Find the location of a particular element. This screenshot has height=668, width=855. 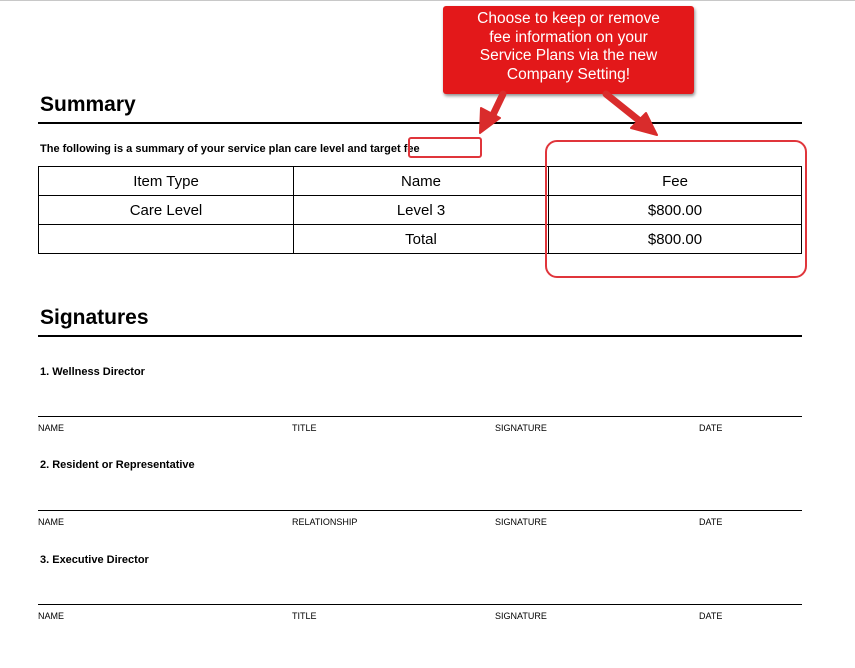

signature-section-title: 1. Wellness Director is located at coordinates (92, 372).